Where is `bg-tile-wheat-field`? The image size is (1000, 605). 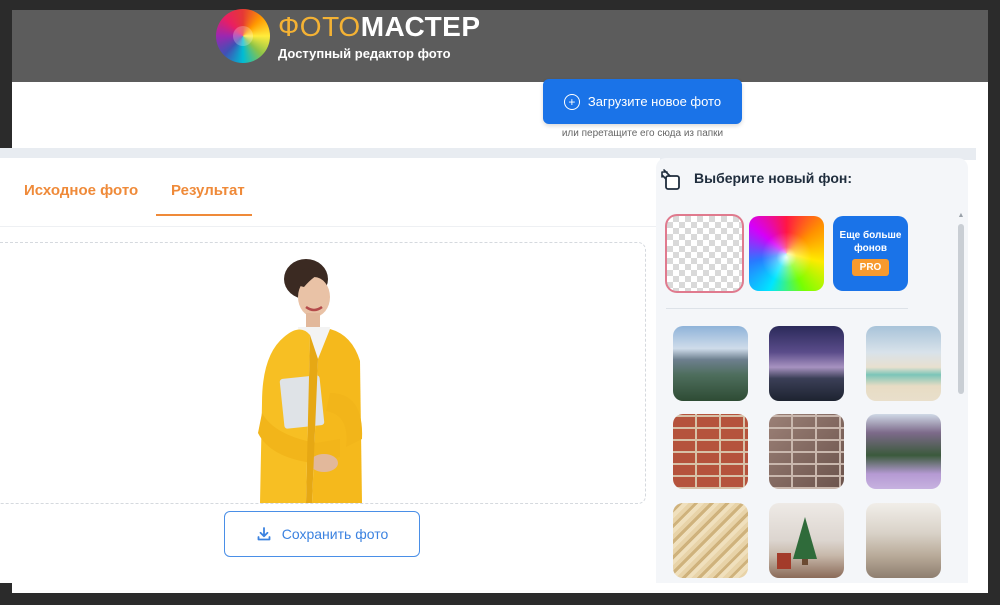
bg-tile-wheat-field is located at coordinates (710, 540).